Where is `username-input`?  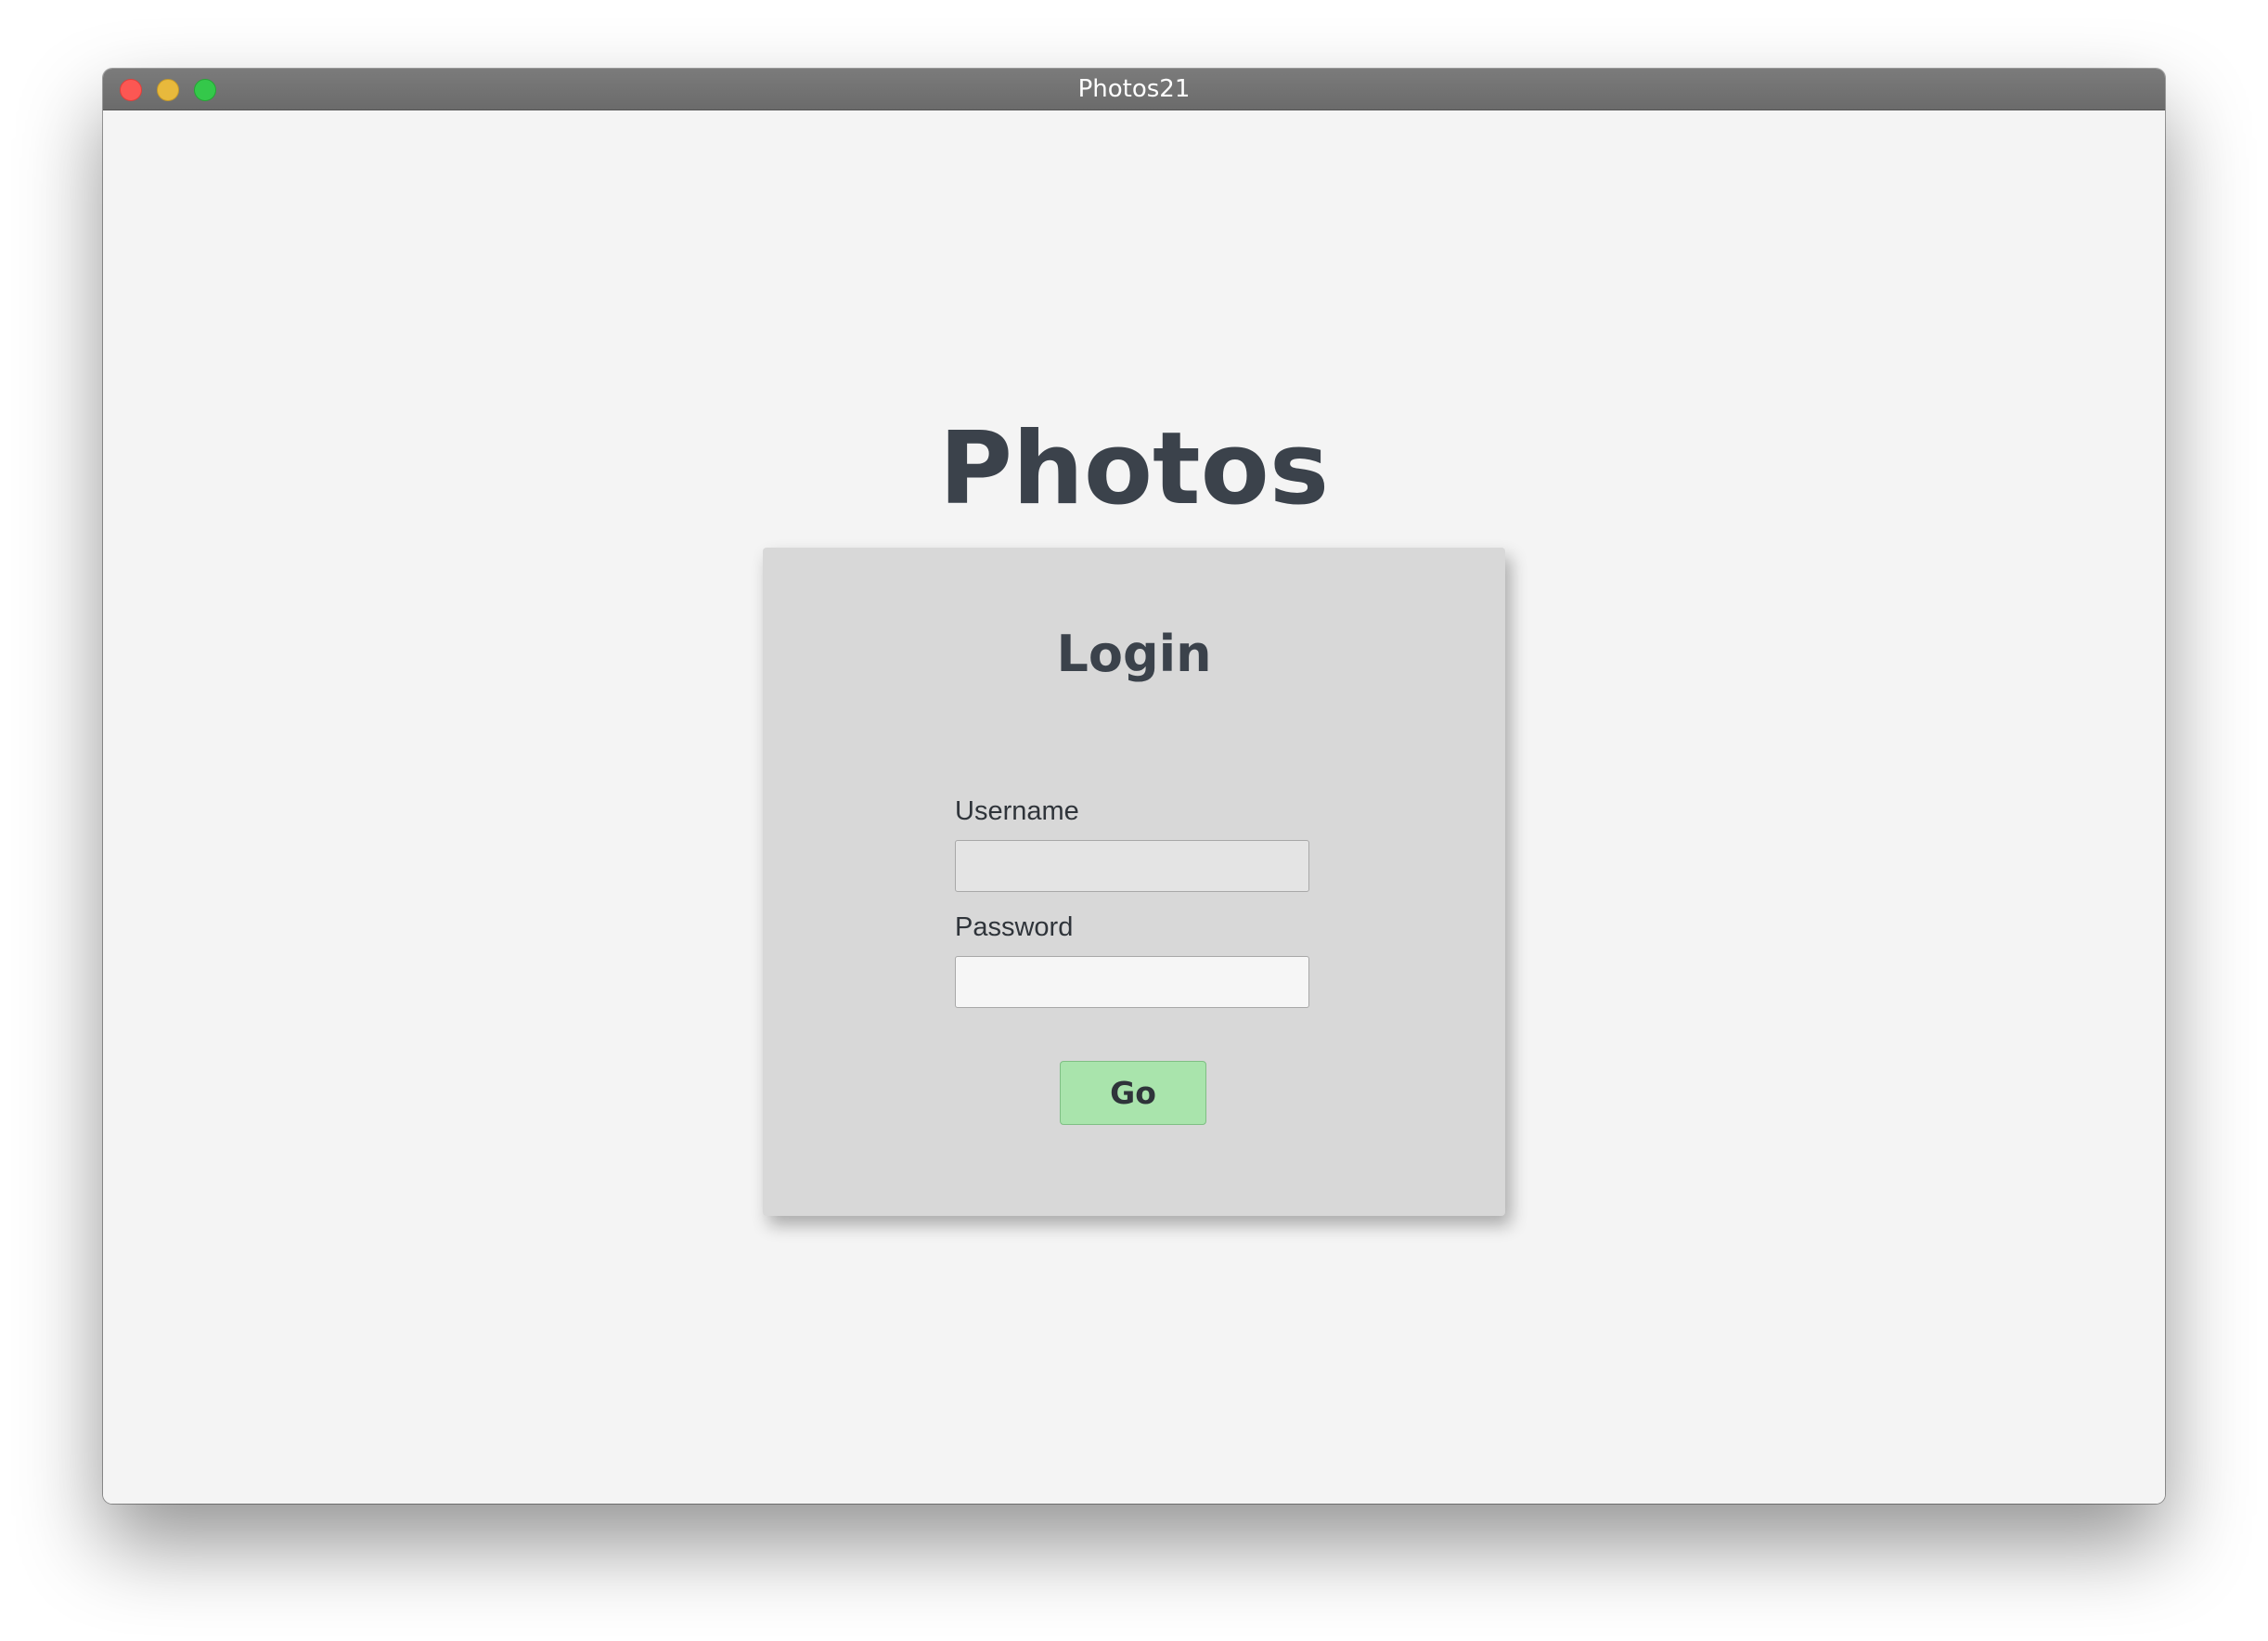 username-input is located at coordinates (1132, 866).